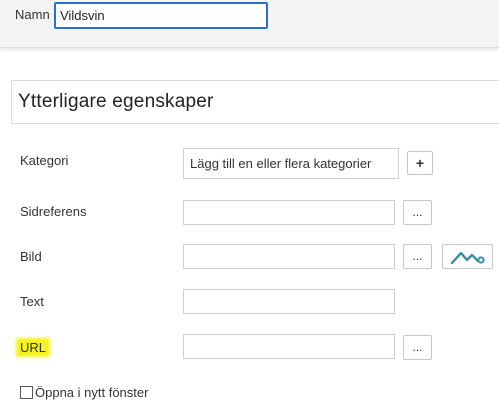 This screenshot has height=402, width=499. Describe the element at coordinates (289, 346) in the screenshot. I see `url-input` at that location.